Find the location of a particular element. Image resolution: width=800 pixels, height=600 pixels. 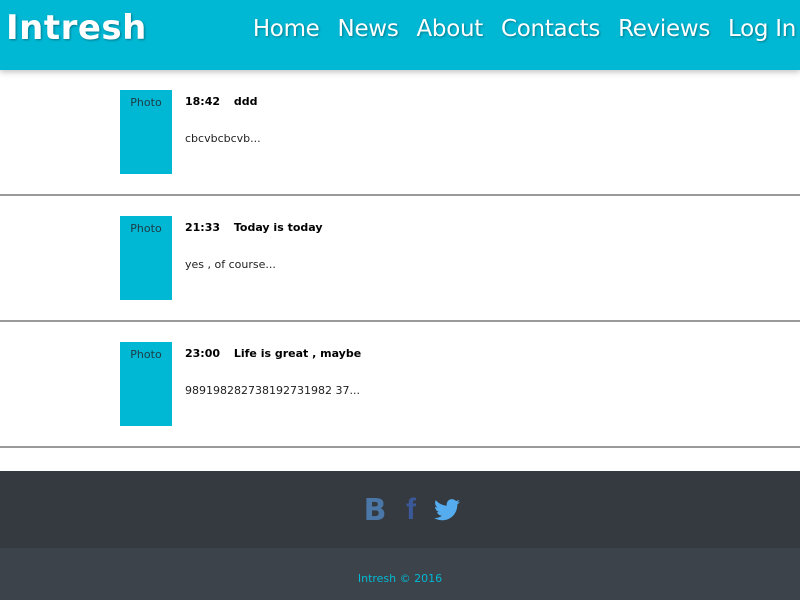

post-header: 18:42 ddd is located at coordinates (221, 101).